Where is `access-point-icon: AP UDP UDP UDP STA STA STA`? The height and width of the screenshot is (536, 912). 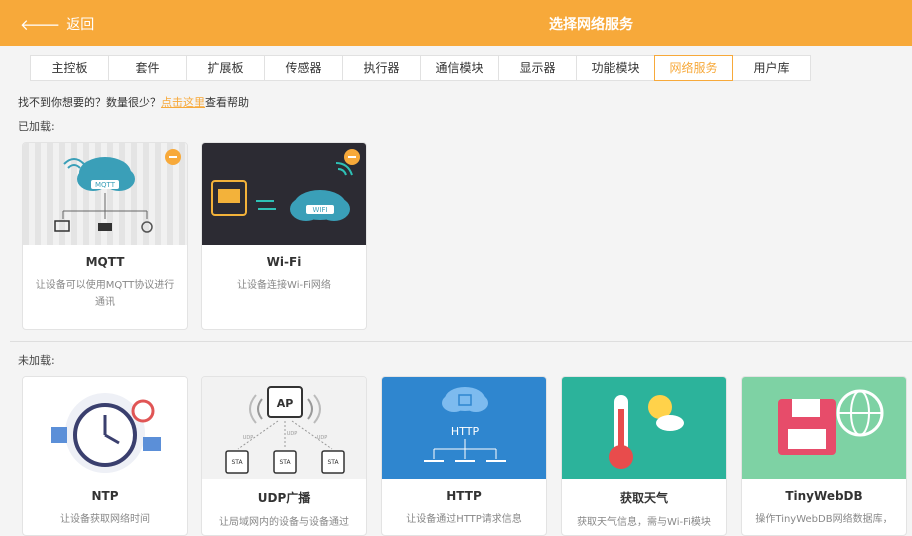 access-point-icon: AP UDP UDP UDP STA STA STA is located at coordinates (285, 430).